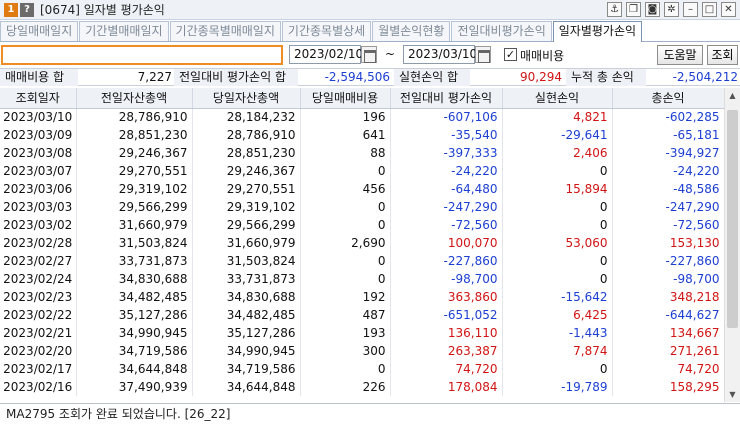  What do you see at coordinates (597, 31) in the screenshot?
I see `tab-daily-eval-pnl: 일자별평가손익` at bounding box center [597, 31].